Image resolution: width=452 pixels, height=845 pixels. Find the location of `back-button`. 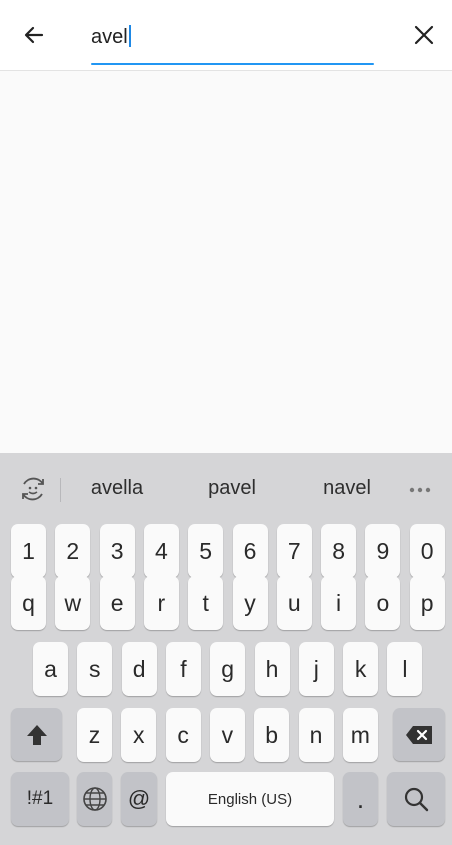

back-button is located at coordinates (34, 35).